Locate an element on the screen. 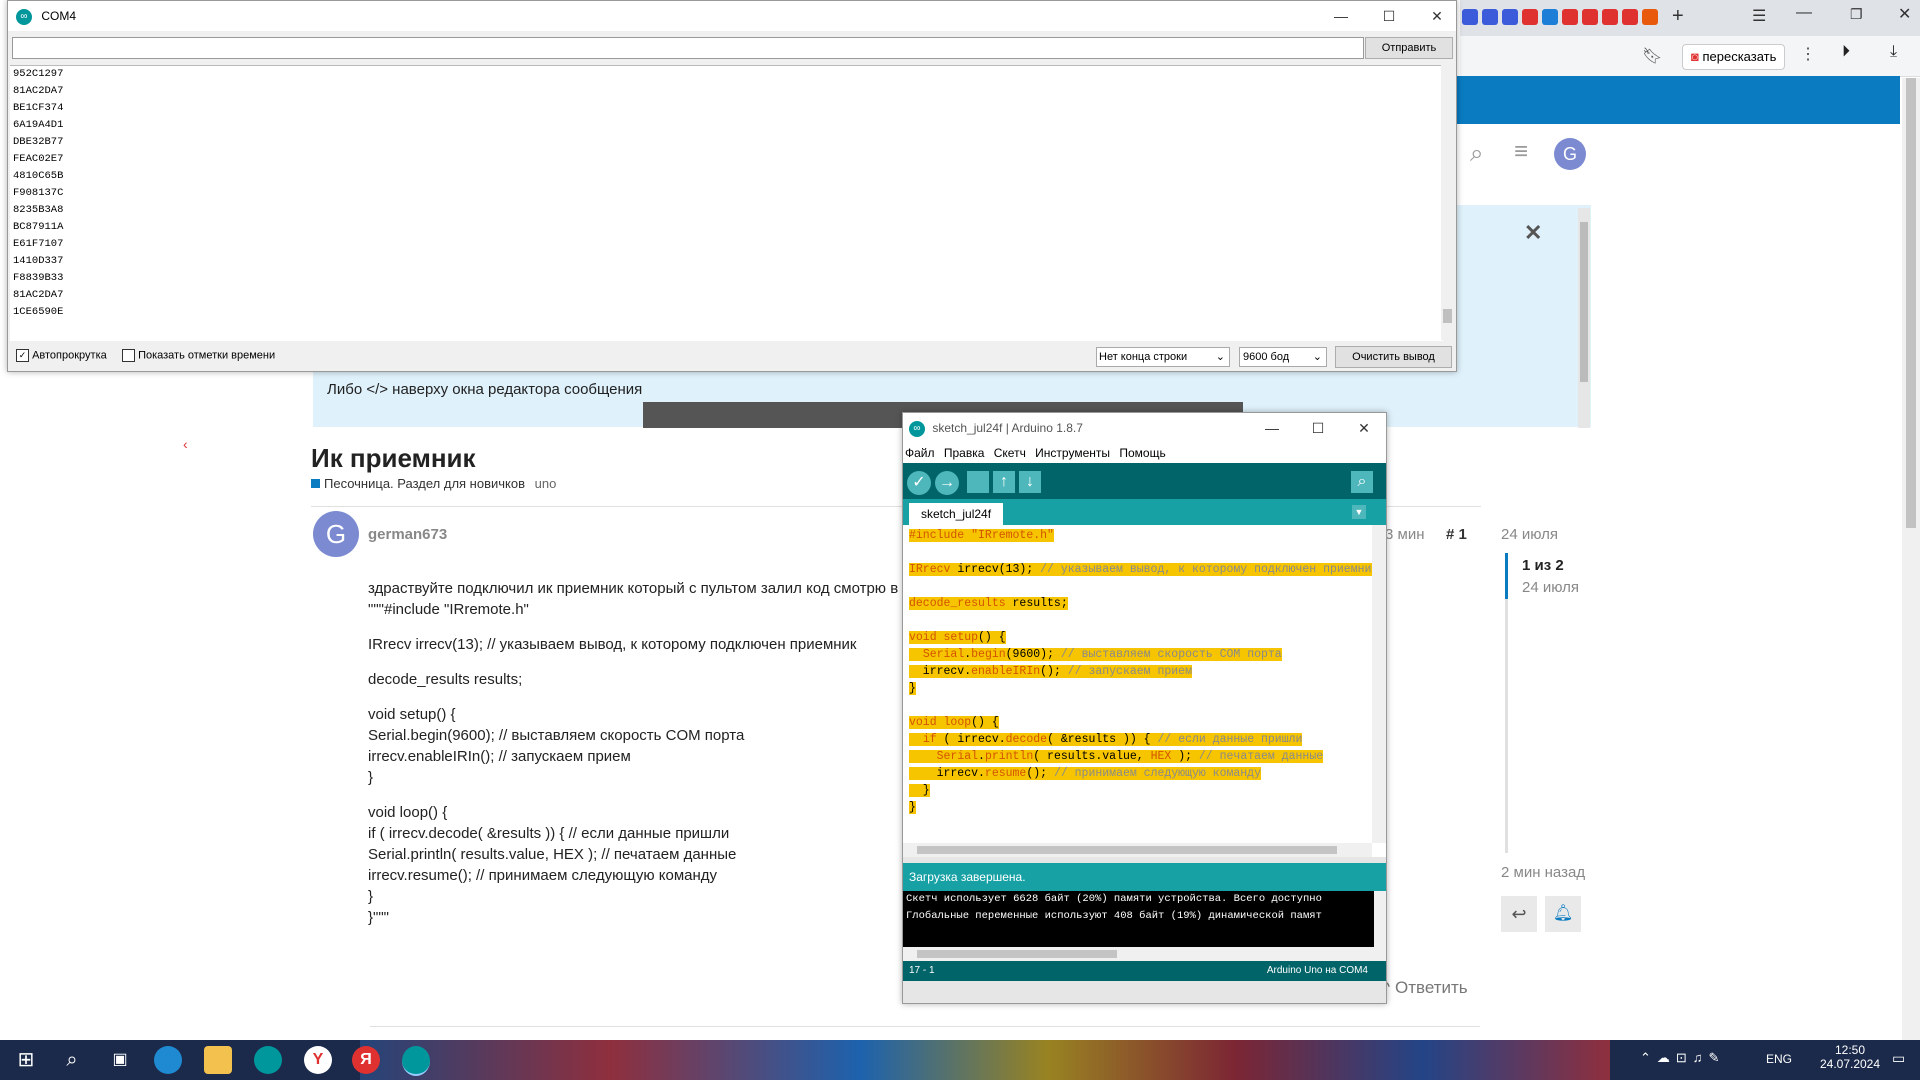  browser-tab-strip: + ☰ — ❐ ✕ is located at coordinates (1690, 18).